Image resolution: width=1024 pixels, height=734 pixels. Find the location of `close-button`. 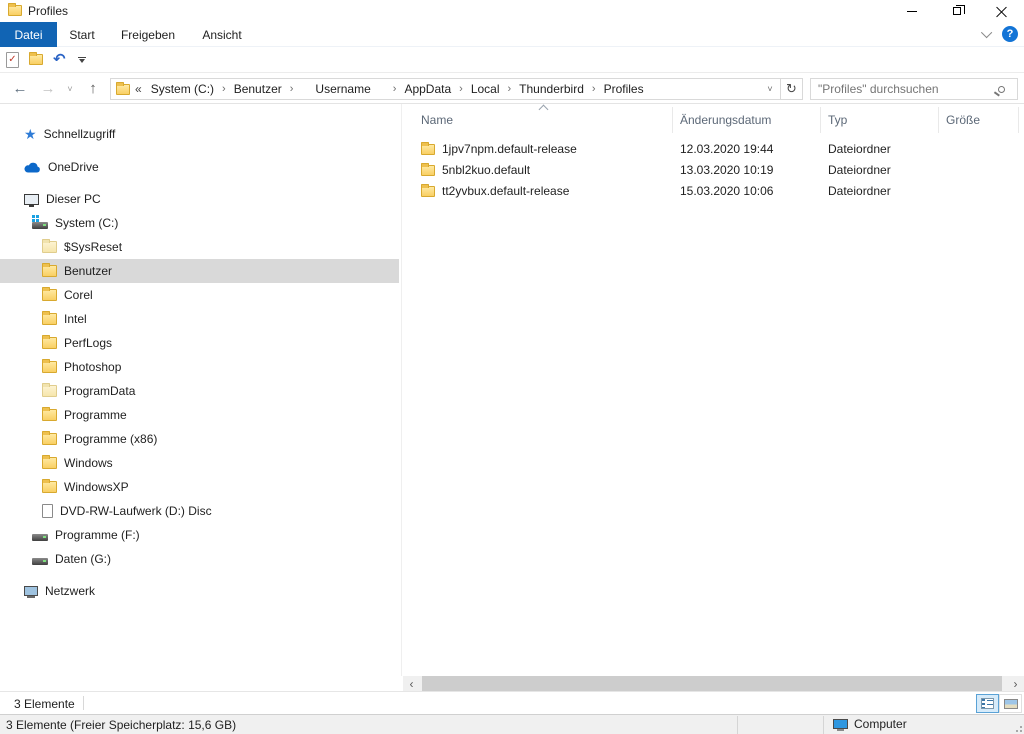

close-button is located at coordinates (1001, 11).